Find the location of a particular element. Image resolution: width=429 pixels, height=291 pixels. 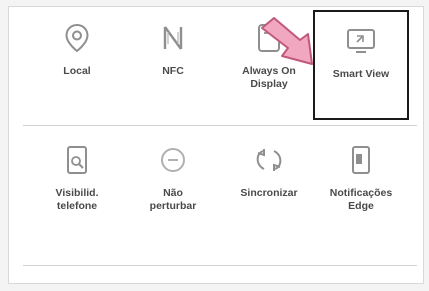

tile-location-label: Local is located at coordinates (77, 71).